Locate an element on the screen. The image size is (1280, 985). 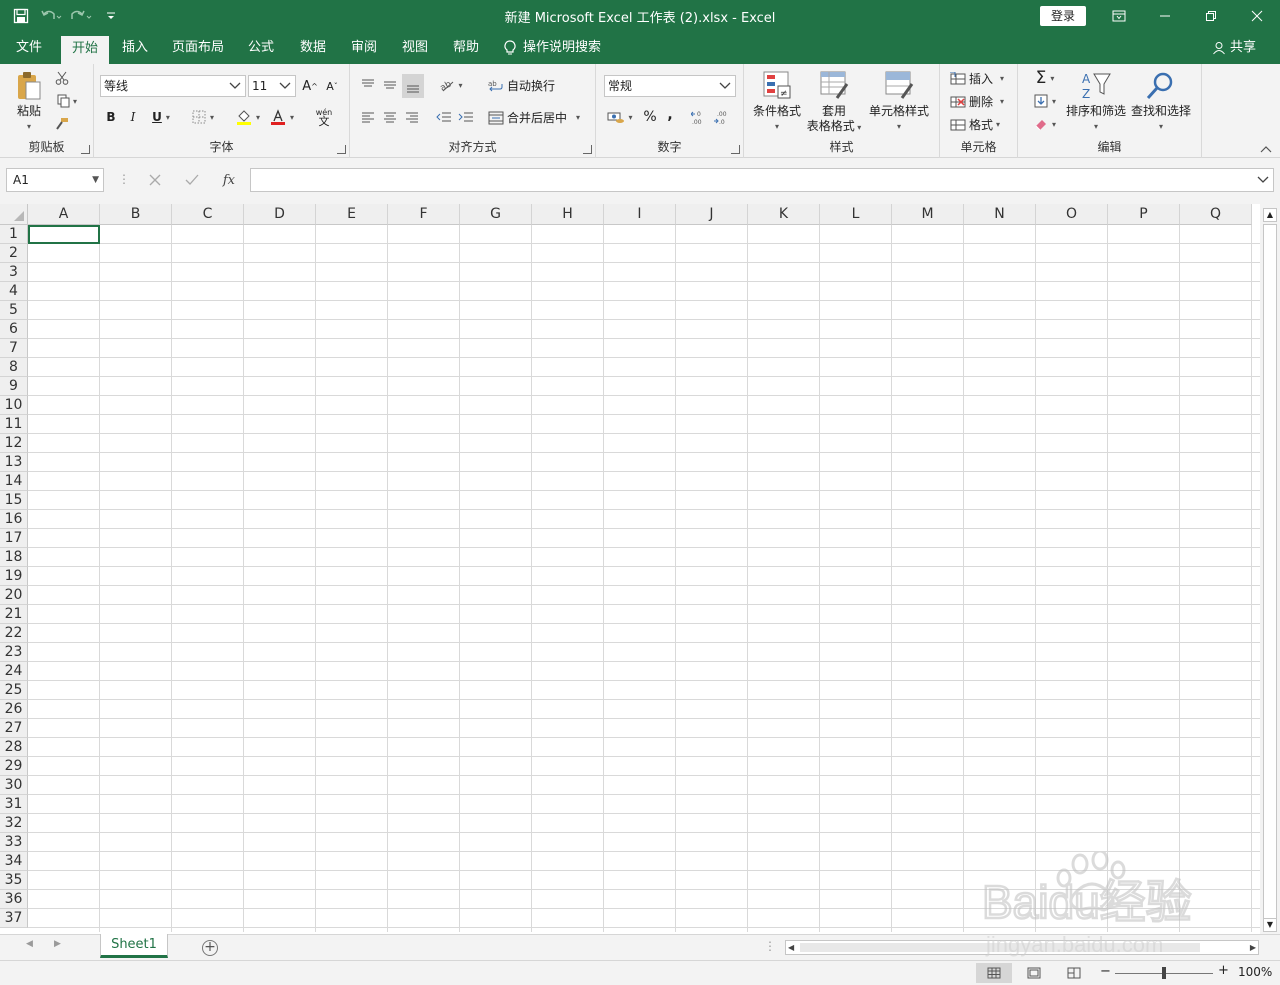
page-break-view-button is located at coordinates (1074, 973).